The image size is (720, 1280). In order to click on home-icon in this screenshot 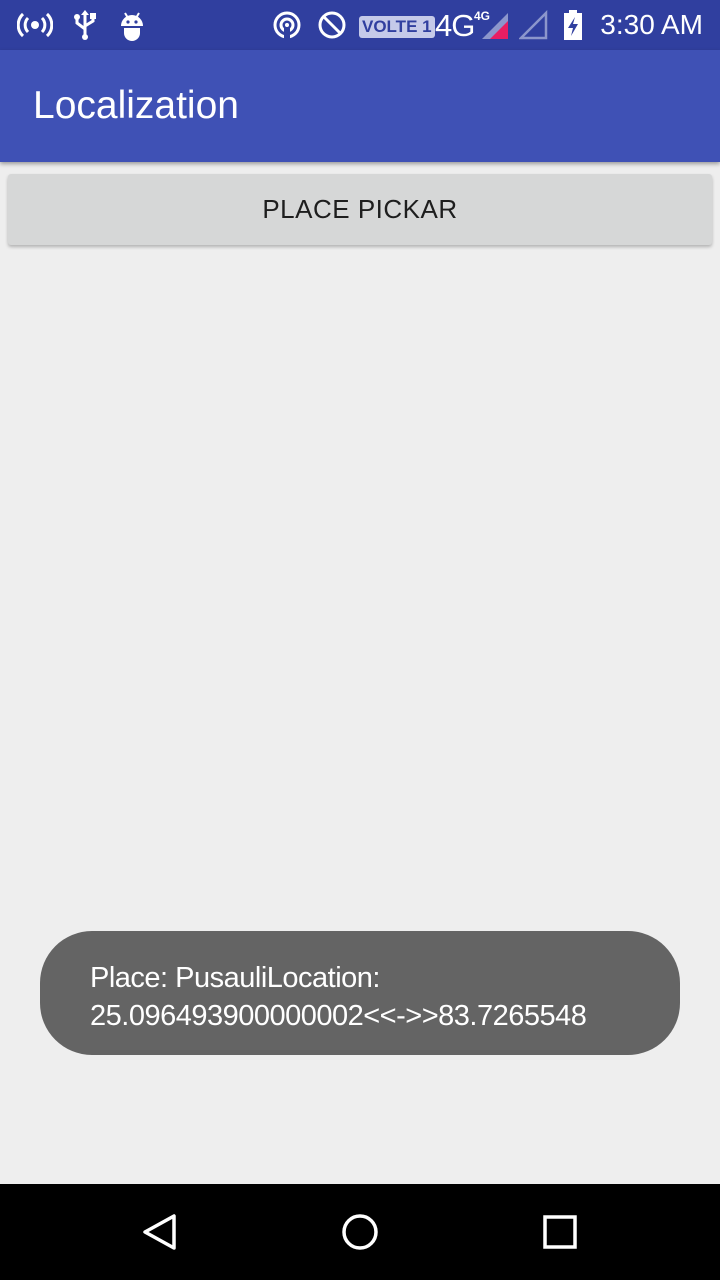, I will do `click(360, 1232)`.